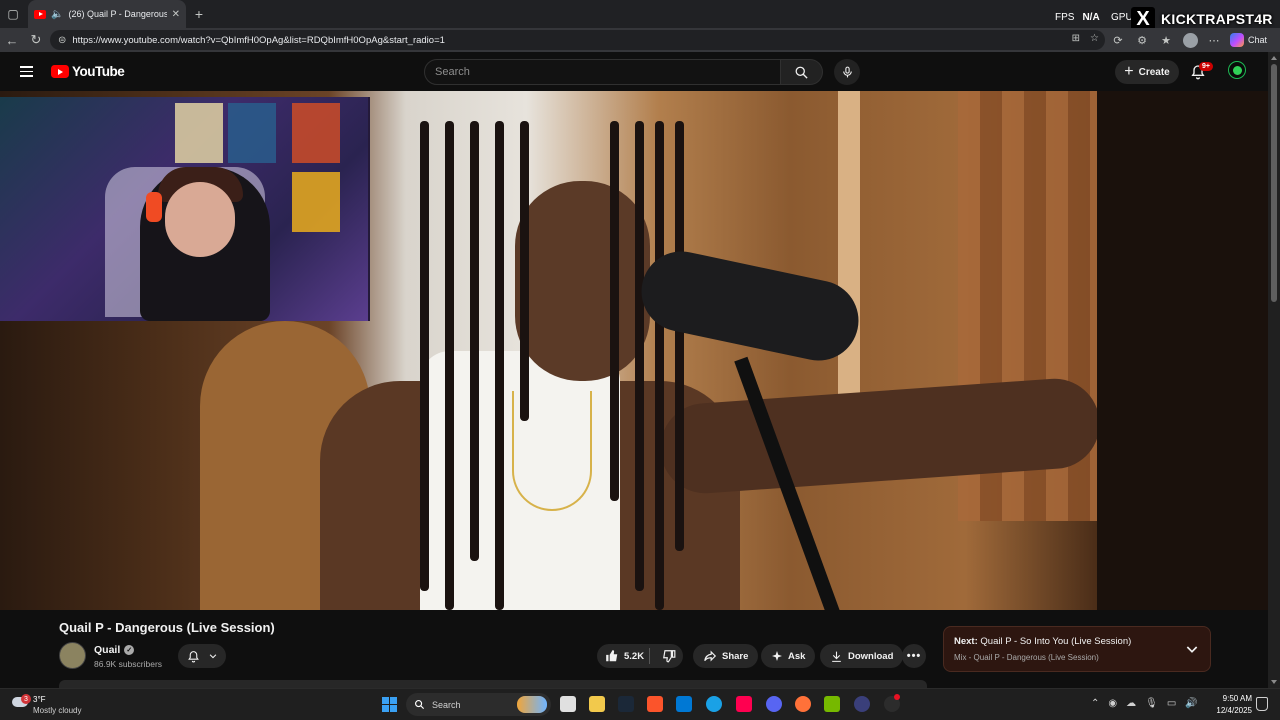 The height and width of the screenshot is (720, 1280). What do you see at coordinates (13, 14) in the screenshot?
I see `tab-actions-icon: ▢` at bounding box center [13, 14].